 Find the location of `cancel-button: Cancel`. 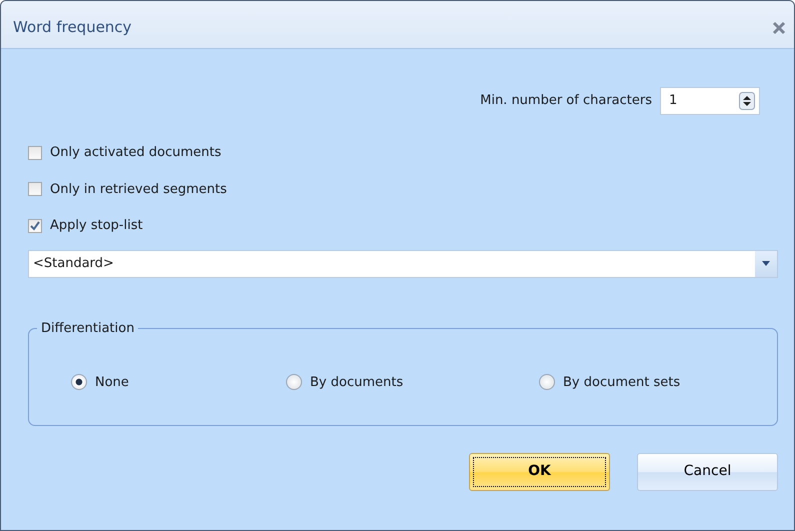

cancel-button: Cancel is located at coordinates (707, 471).